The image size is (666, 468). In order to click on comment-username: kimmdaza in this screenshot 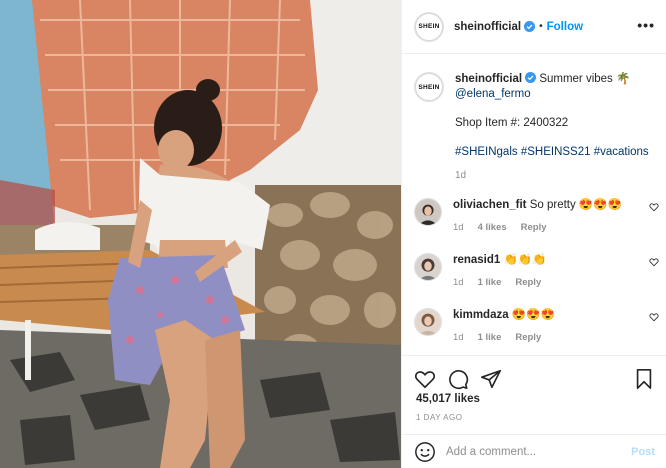, I will do `click(481, 315)`.